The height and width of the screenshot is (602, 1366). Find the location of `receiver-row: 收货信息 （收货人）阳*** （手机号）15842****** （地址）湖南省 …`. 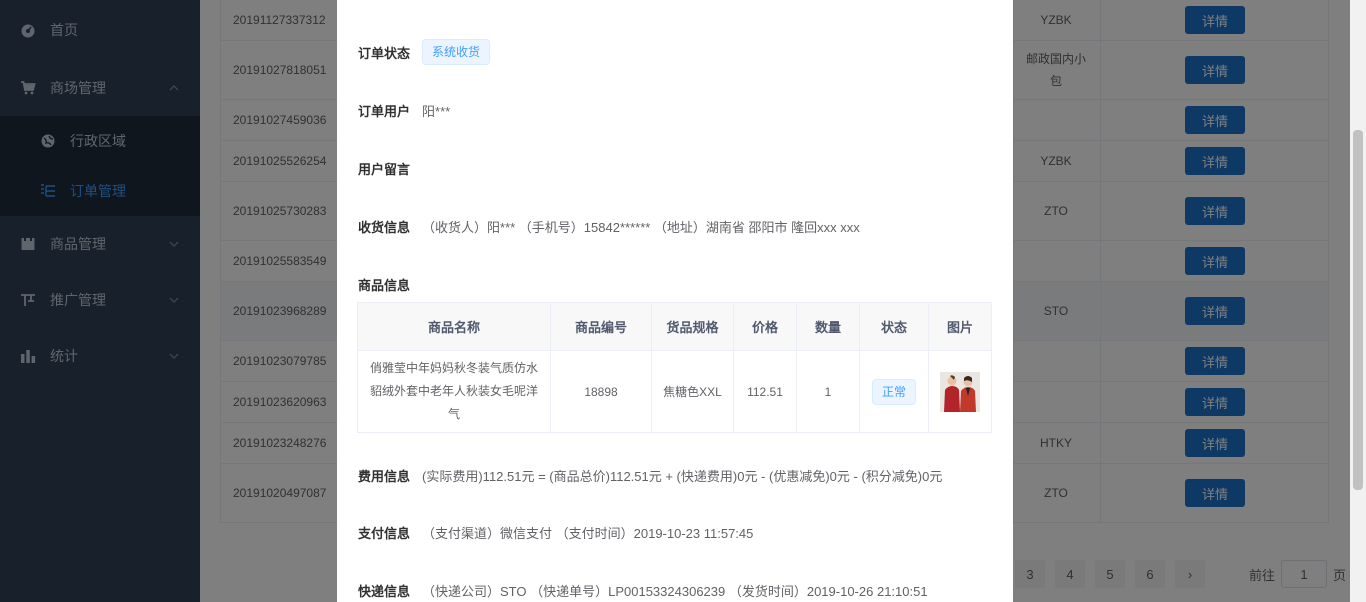

receiver-row: 收货信息 （收货人）阳*** （手机号）15842****** （地址）湖南省 … is located at coordinates (609, 226).